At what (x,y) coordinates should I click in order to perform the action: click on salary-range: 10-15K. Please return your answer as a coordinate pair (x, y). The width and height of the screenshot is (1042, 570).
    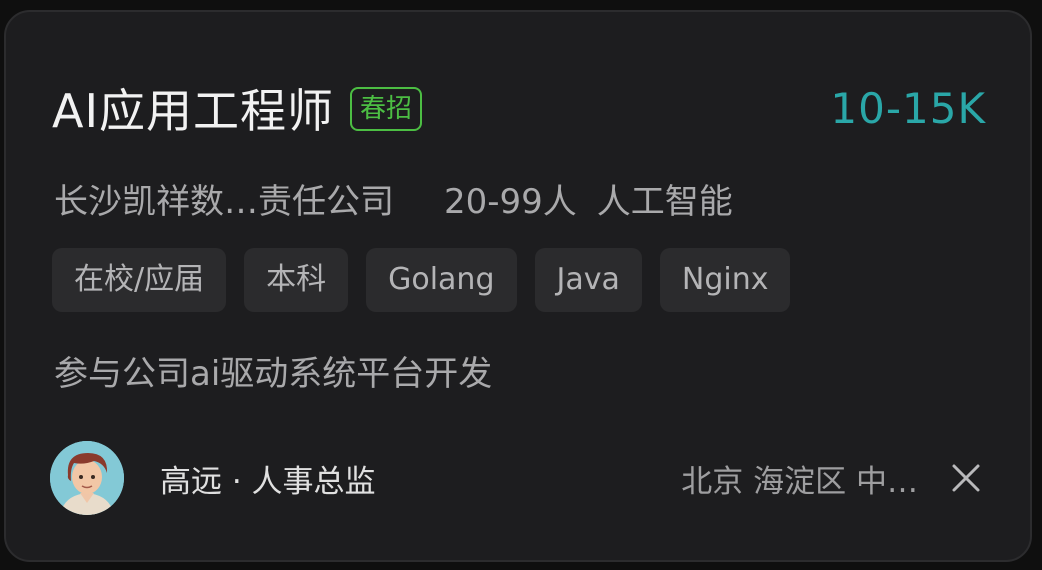
    Looking at the image, I should click on (908, 108).